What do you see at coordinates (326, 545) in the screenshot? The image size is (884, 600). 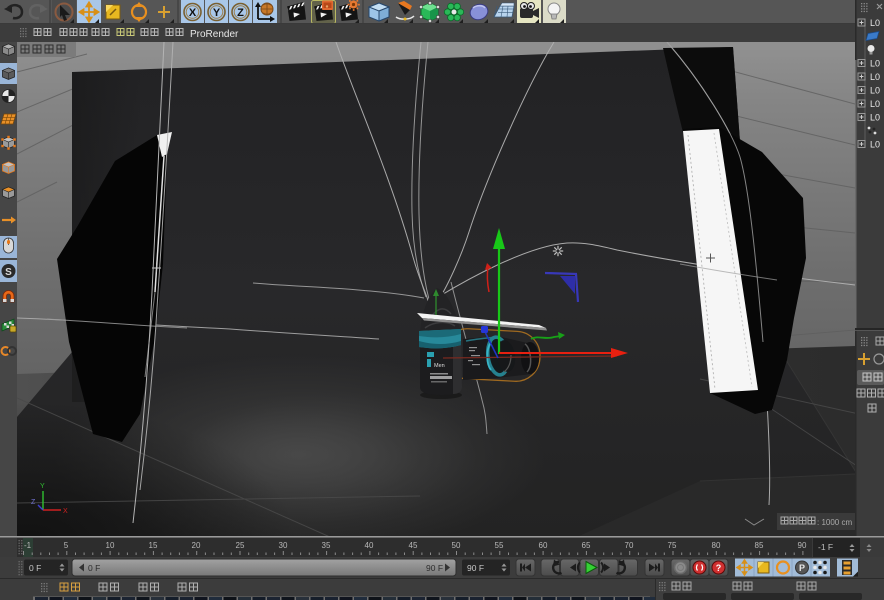 I see `svg-text: 35` at bounding box center [326, 545].